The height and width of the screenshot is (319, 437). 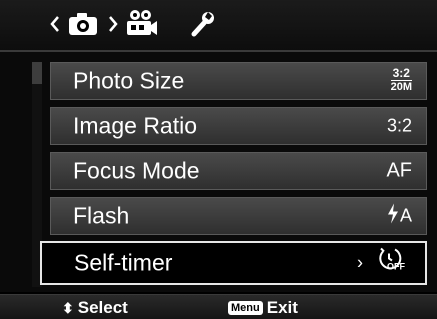 What do you see at coordinates (238, 81) in the screenshot?
I see `menu-item-photo-size: Photo Size 3:2 20M` at bounding box center [238, 81].